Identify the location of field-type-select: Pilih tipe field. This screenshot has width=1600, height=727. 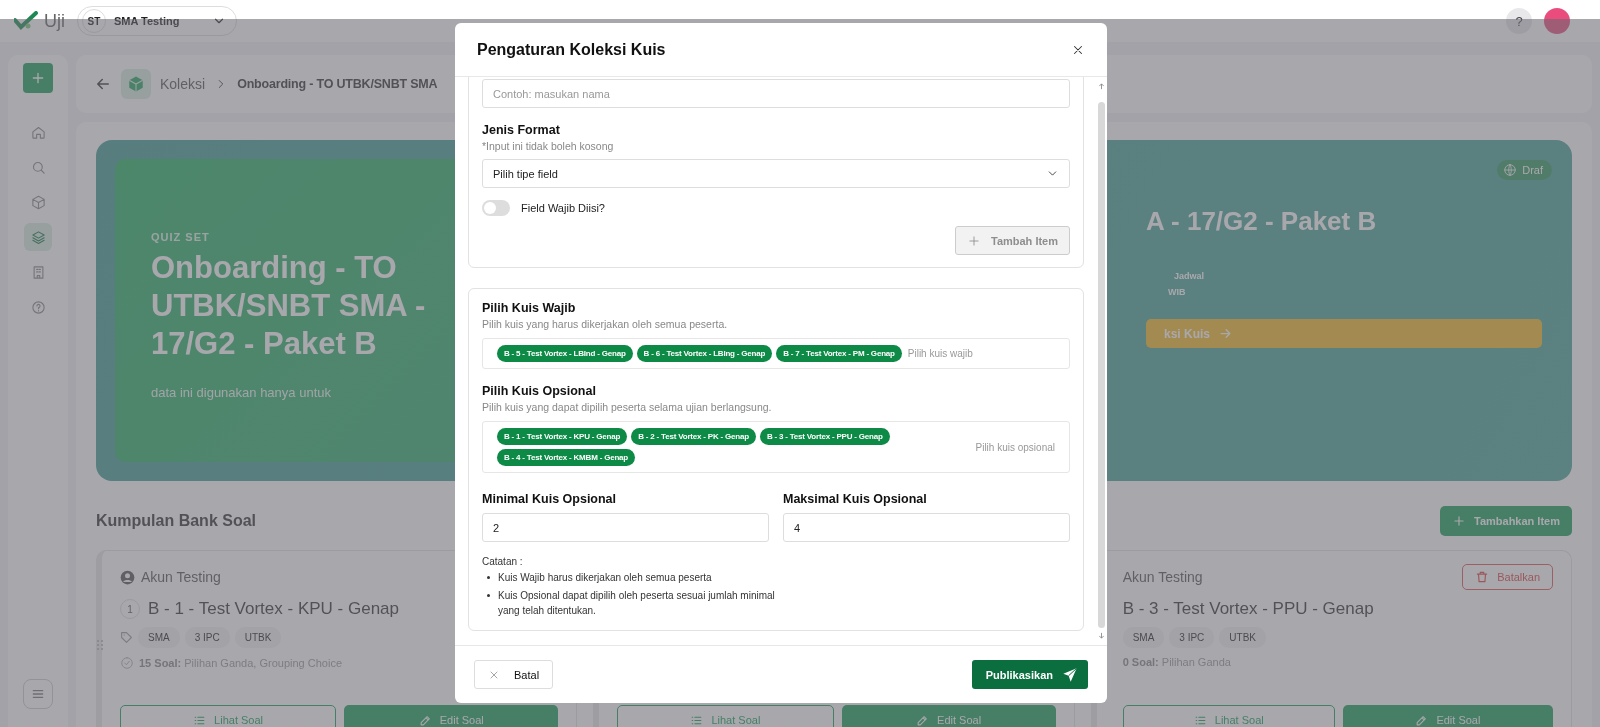
(776, 173).